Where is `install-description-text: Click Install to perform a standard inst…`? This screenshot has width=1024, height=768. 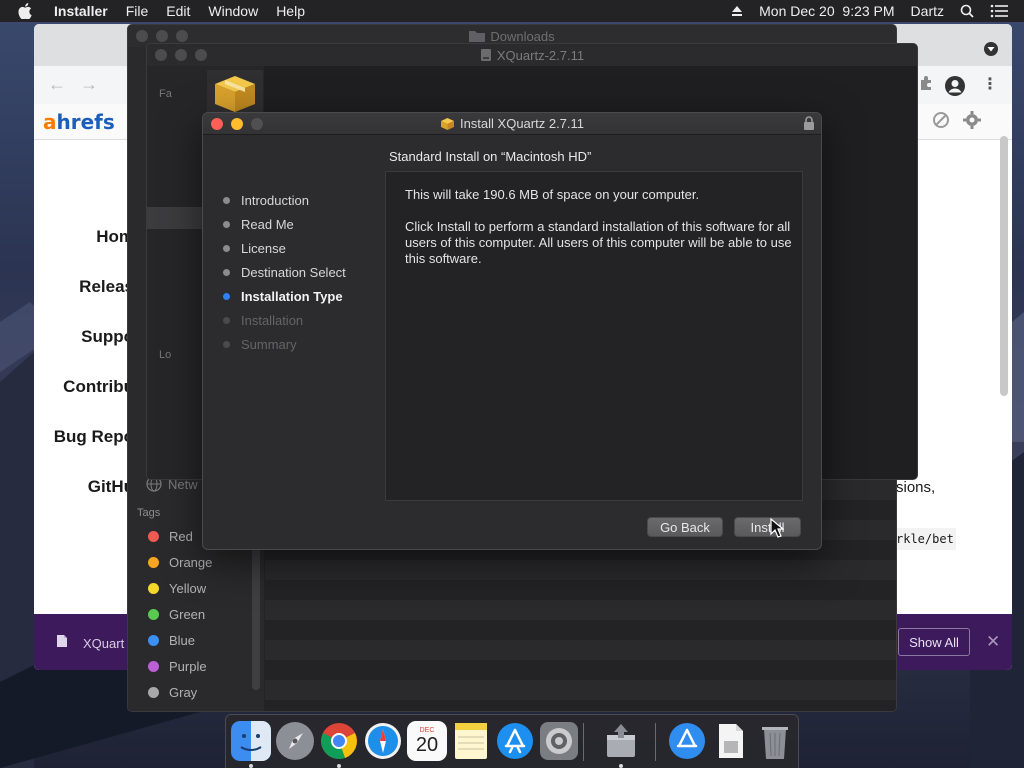
install-description-text: Click Install to perform a standard inst… is located at coordinates (598, 242).